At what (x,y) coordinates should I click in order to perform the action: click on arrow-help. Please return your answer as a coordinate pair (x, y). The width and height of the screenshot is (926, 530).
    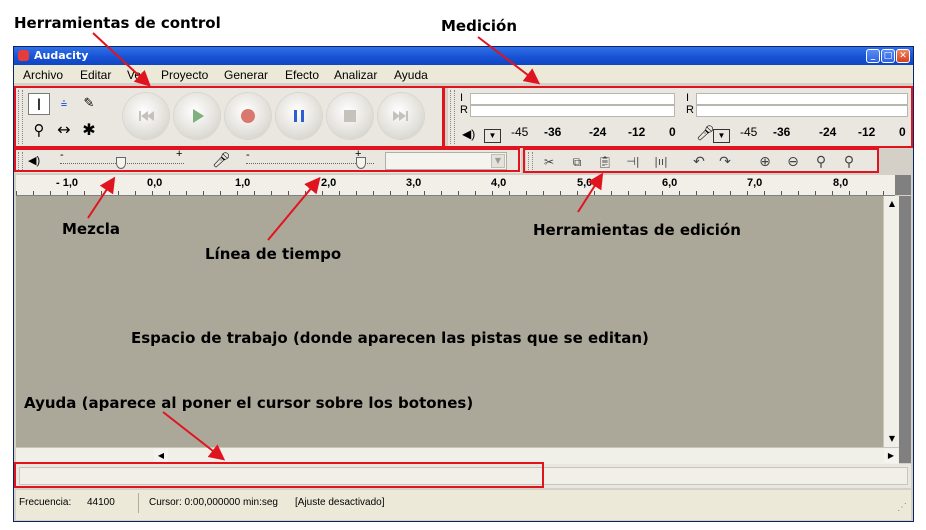
    Looking at the image, I should click on (194, 436).